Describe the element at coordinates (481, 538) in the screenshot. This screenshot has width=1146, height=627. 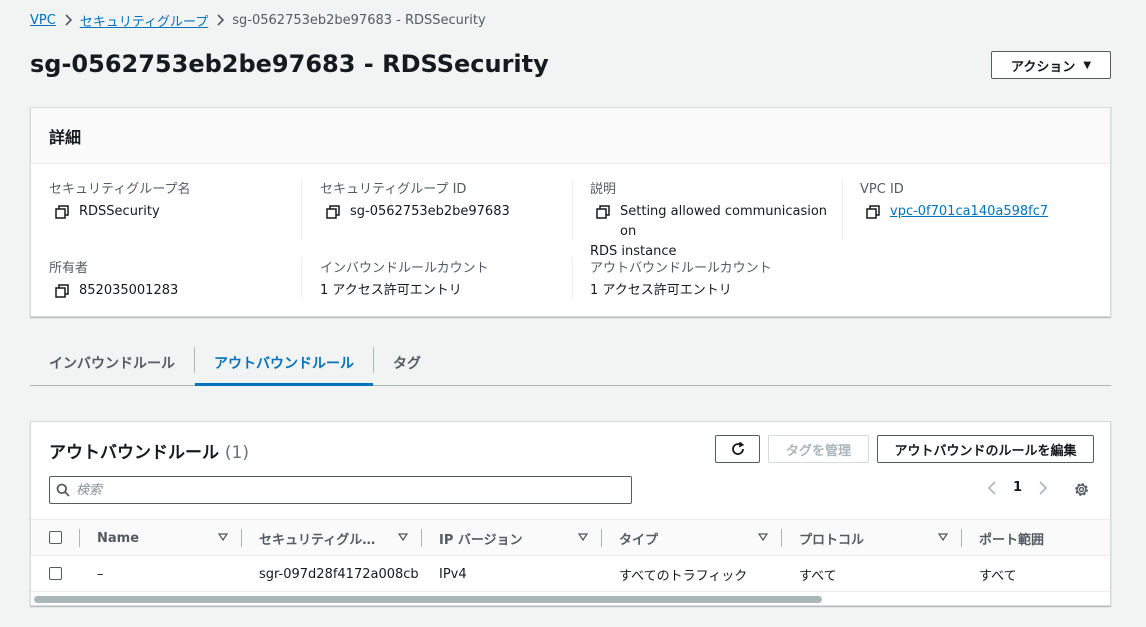
I see `column-header-ip-version: IP バージョン` at that location.